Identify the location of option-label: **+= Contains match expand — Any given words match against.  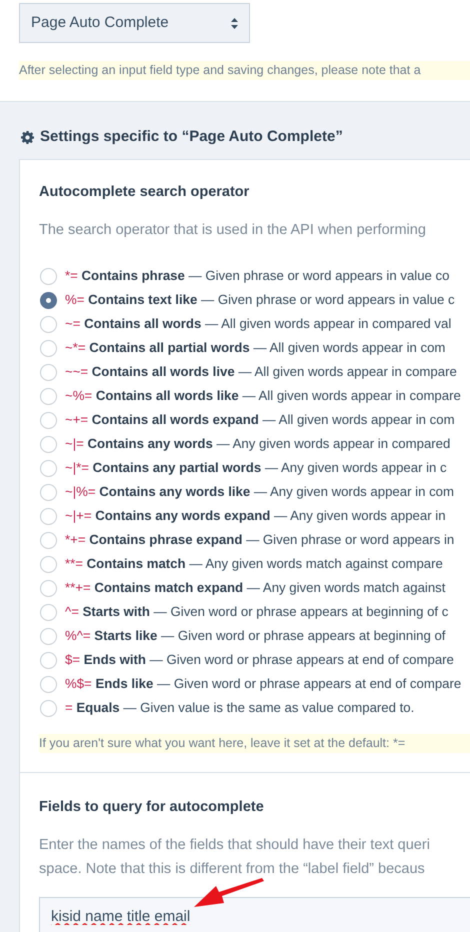
(255, 588).